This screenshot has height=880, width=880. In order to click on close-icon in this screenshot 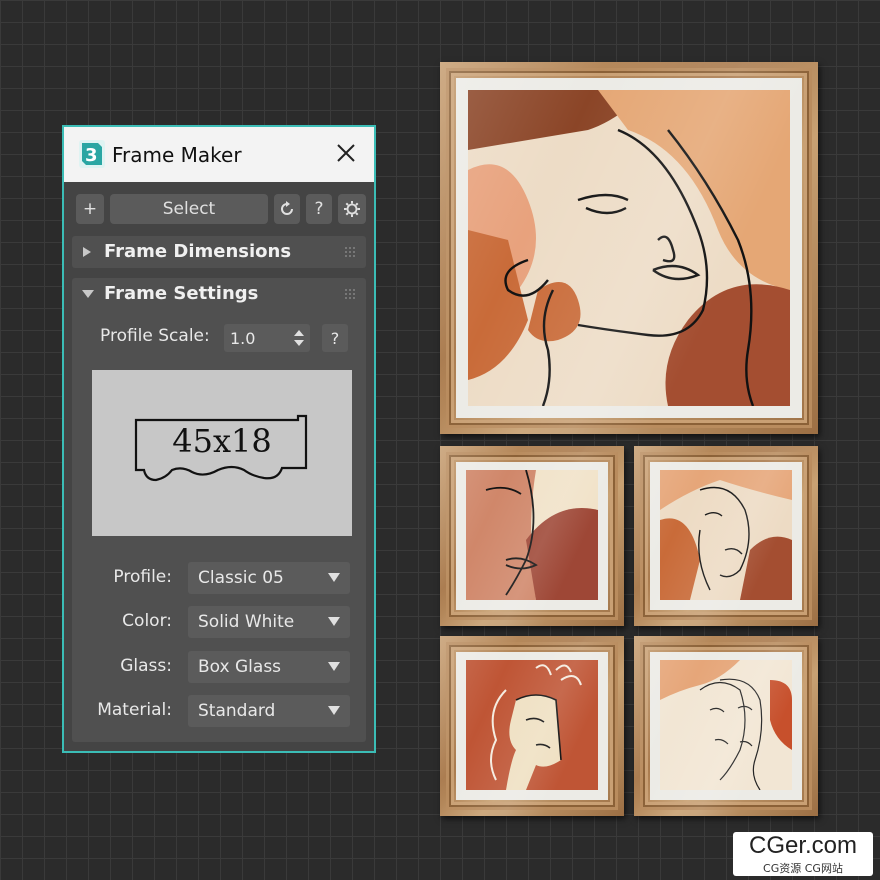, I will do `click(346, 153)`.